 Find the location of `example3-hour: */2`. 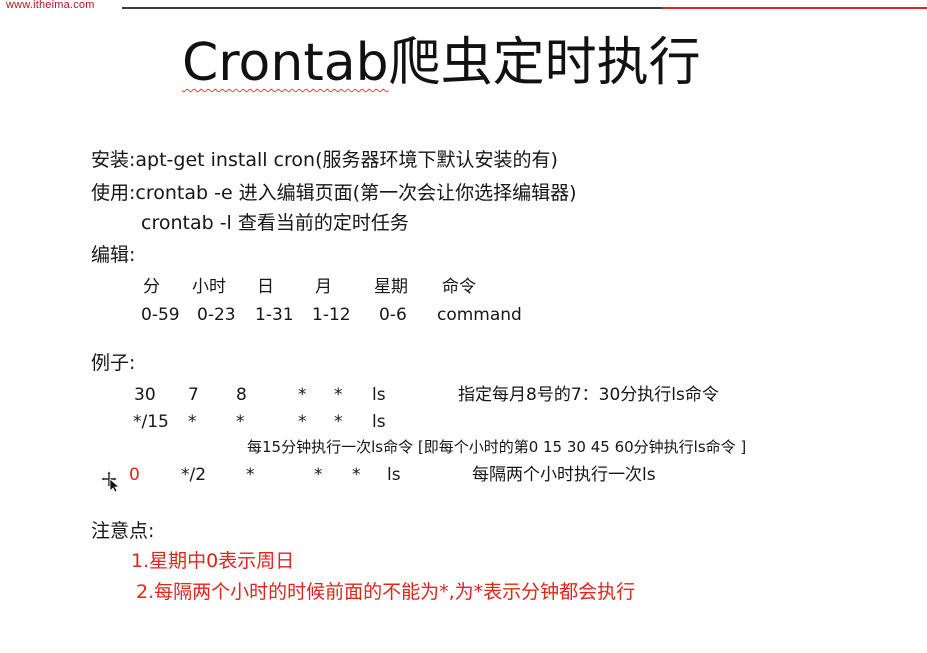

example3-hour: */2 is located at coordinates (194, 475).